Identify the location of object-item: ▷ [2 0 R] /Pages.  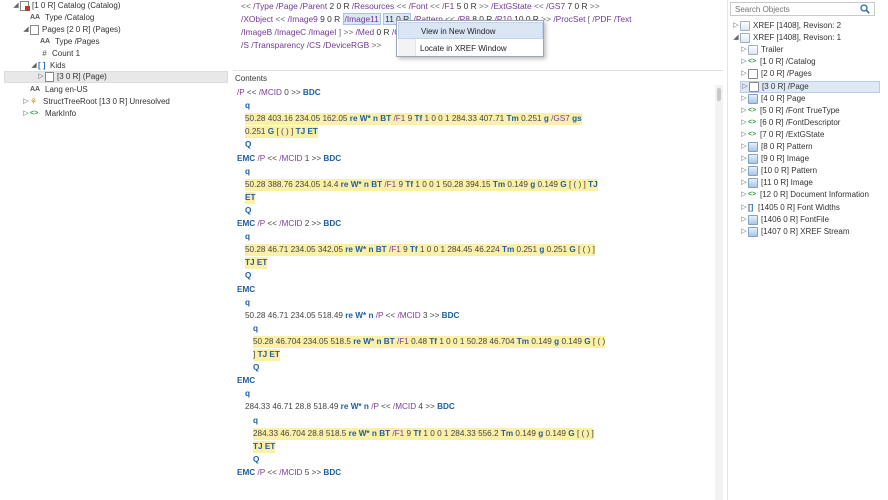
(776, 74).